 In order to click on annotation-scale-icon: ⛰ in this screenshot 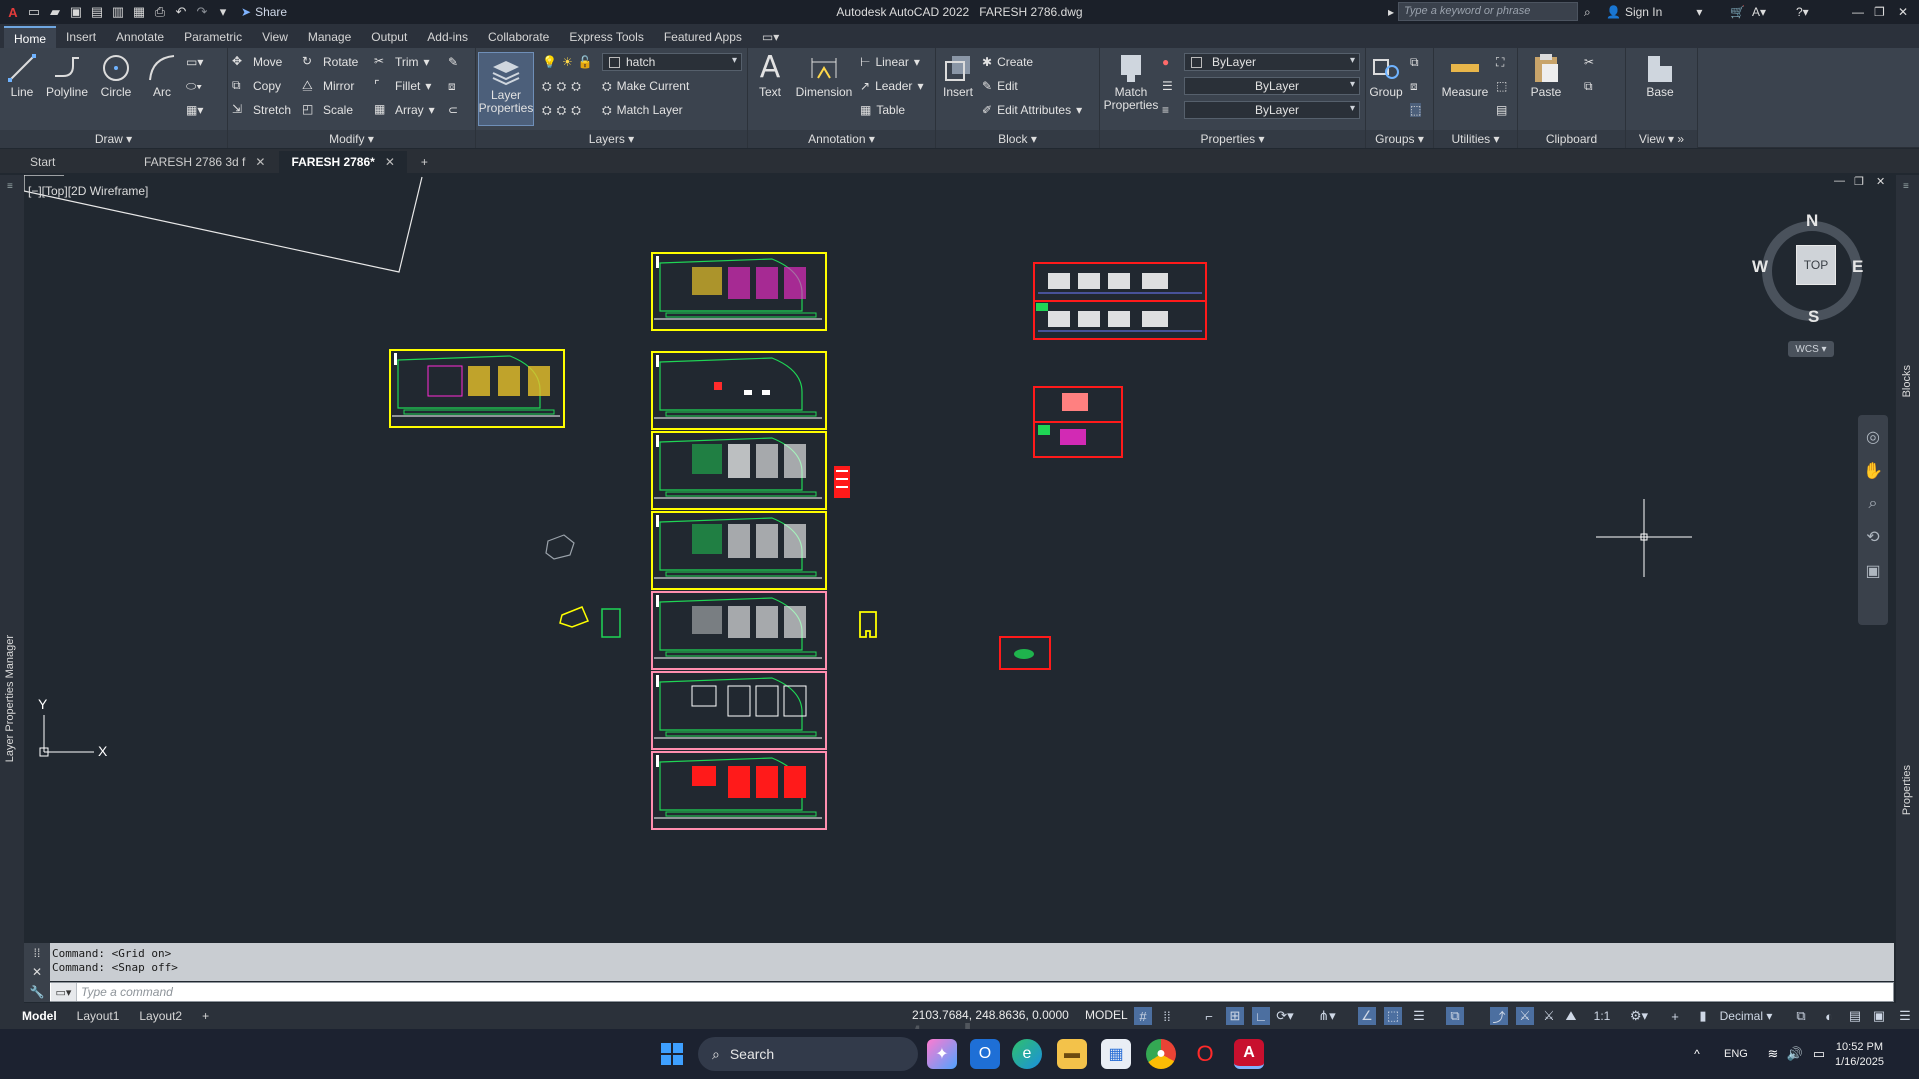, I will do `click(1571, 1016)`.